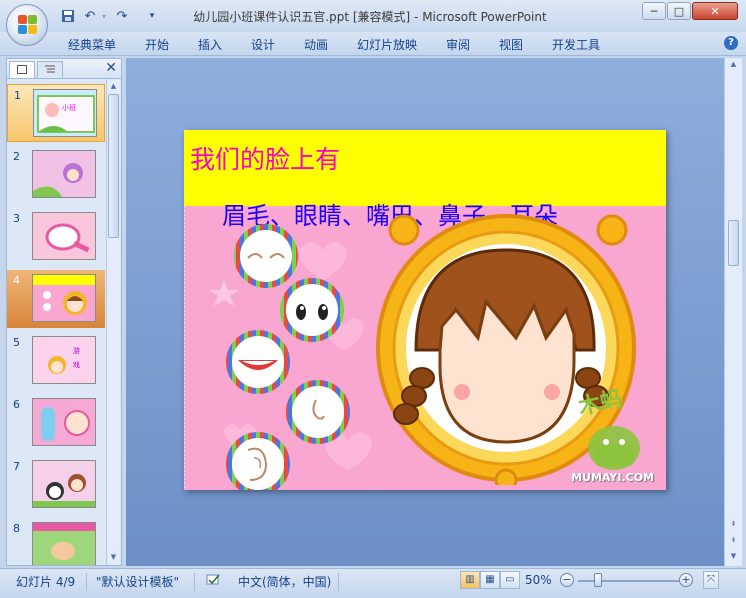 The width and height of the screenshot is (746, 598). Describe the element at coordinates (258, 362) in the screenshot. I see `mouth-circle` at that location.